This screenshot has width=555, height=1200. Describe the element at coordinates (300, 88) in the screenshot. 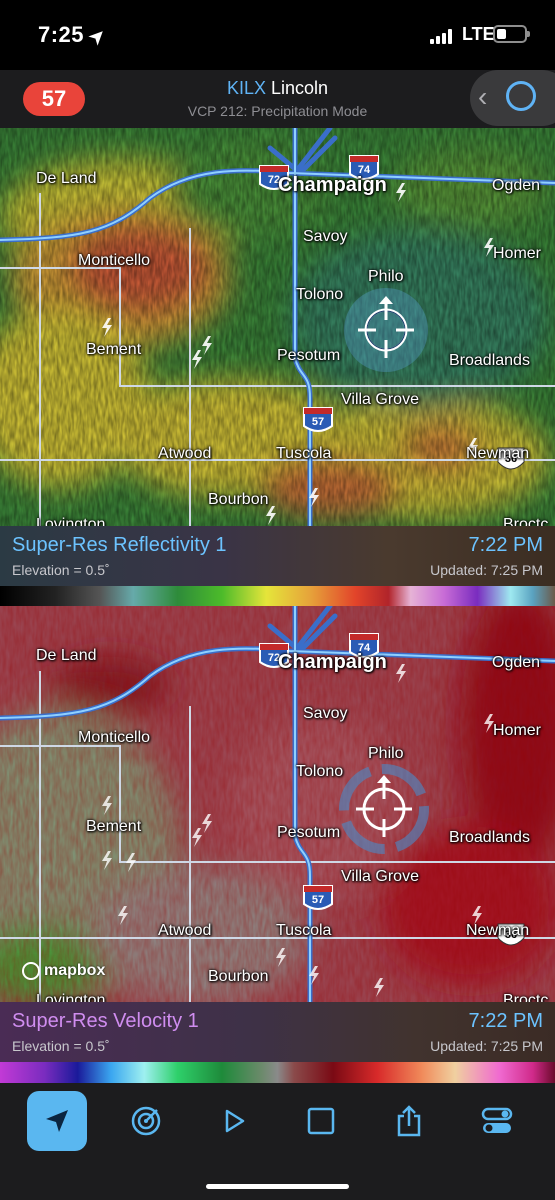

I see `station-name: Lincoln` at that location.